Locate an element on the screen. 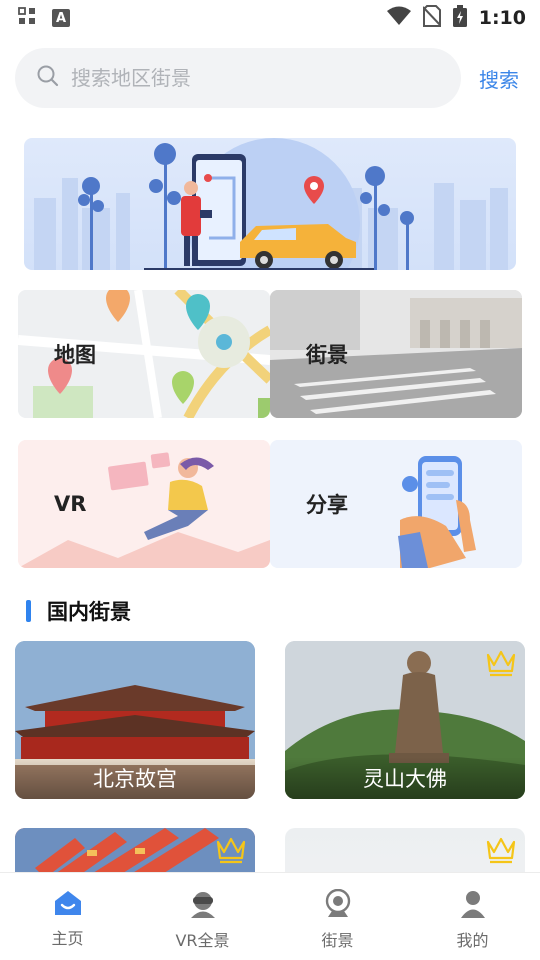 Image resolution: width=540 pixels, height=960 pixels. nav-vr-panorama-label: VR全景 is located at coordinates (202, 940).